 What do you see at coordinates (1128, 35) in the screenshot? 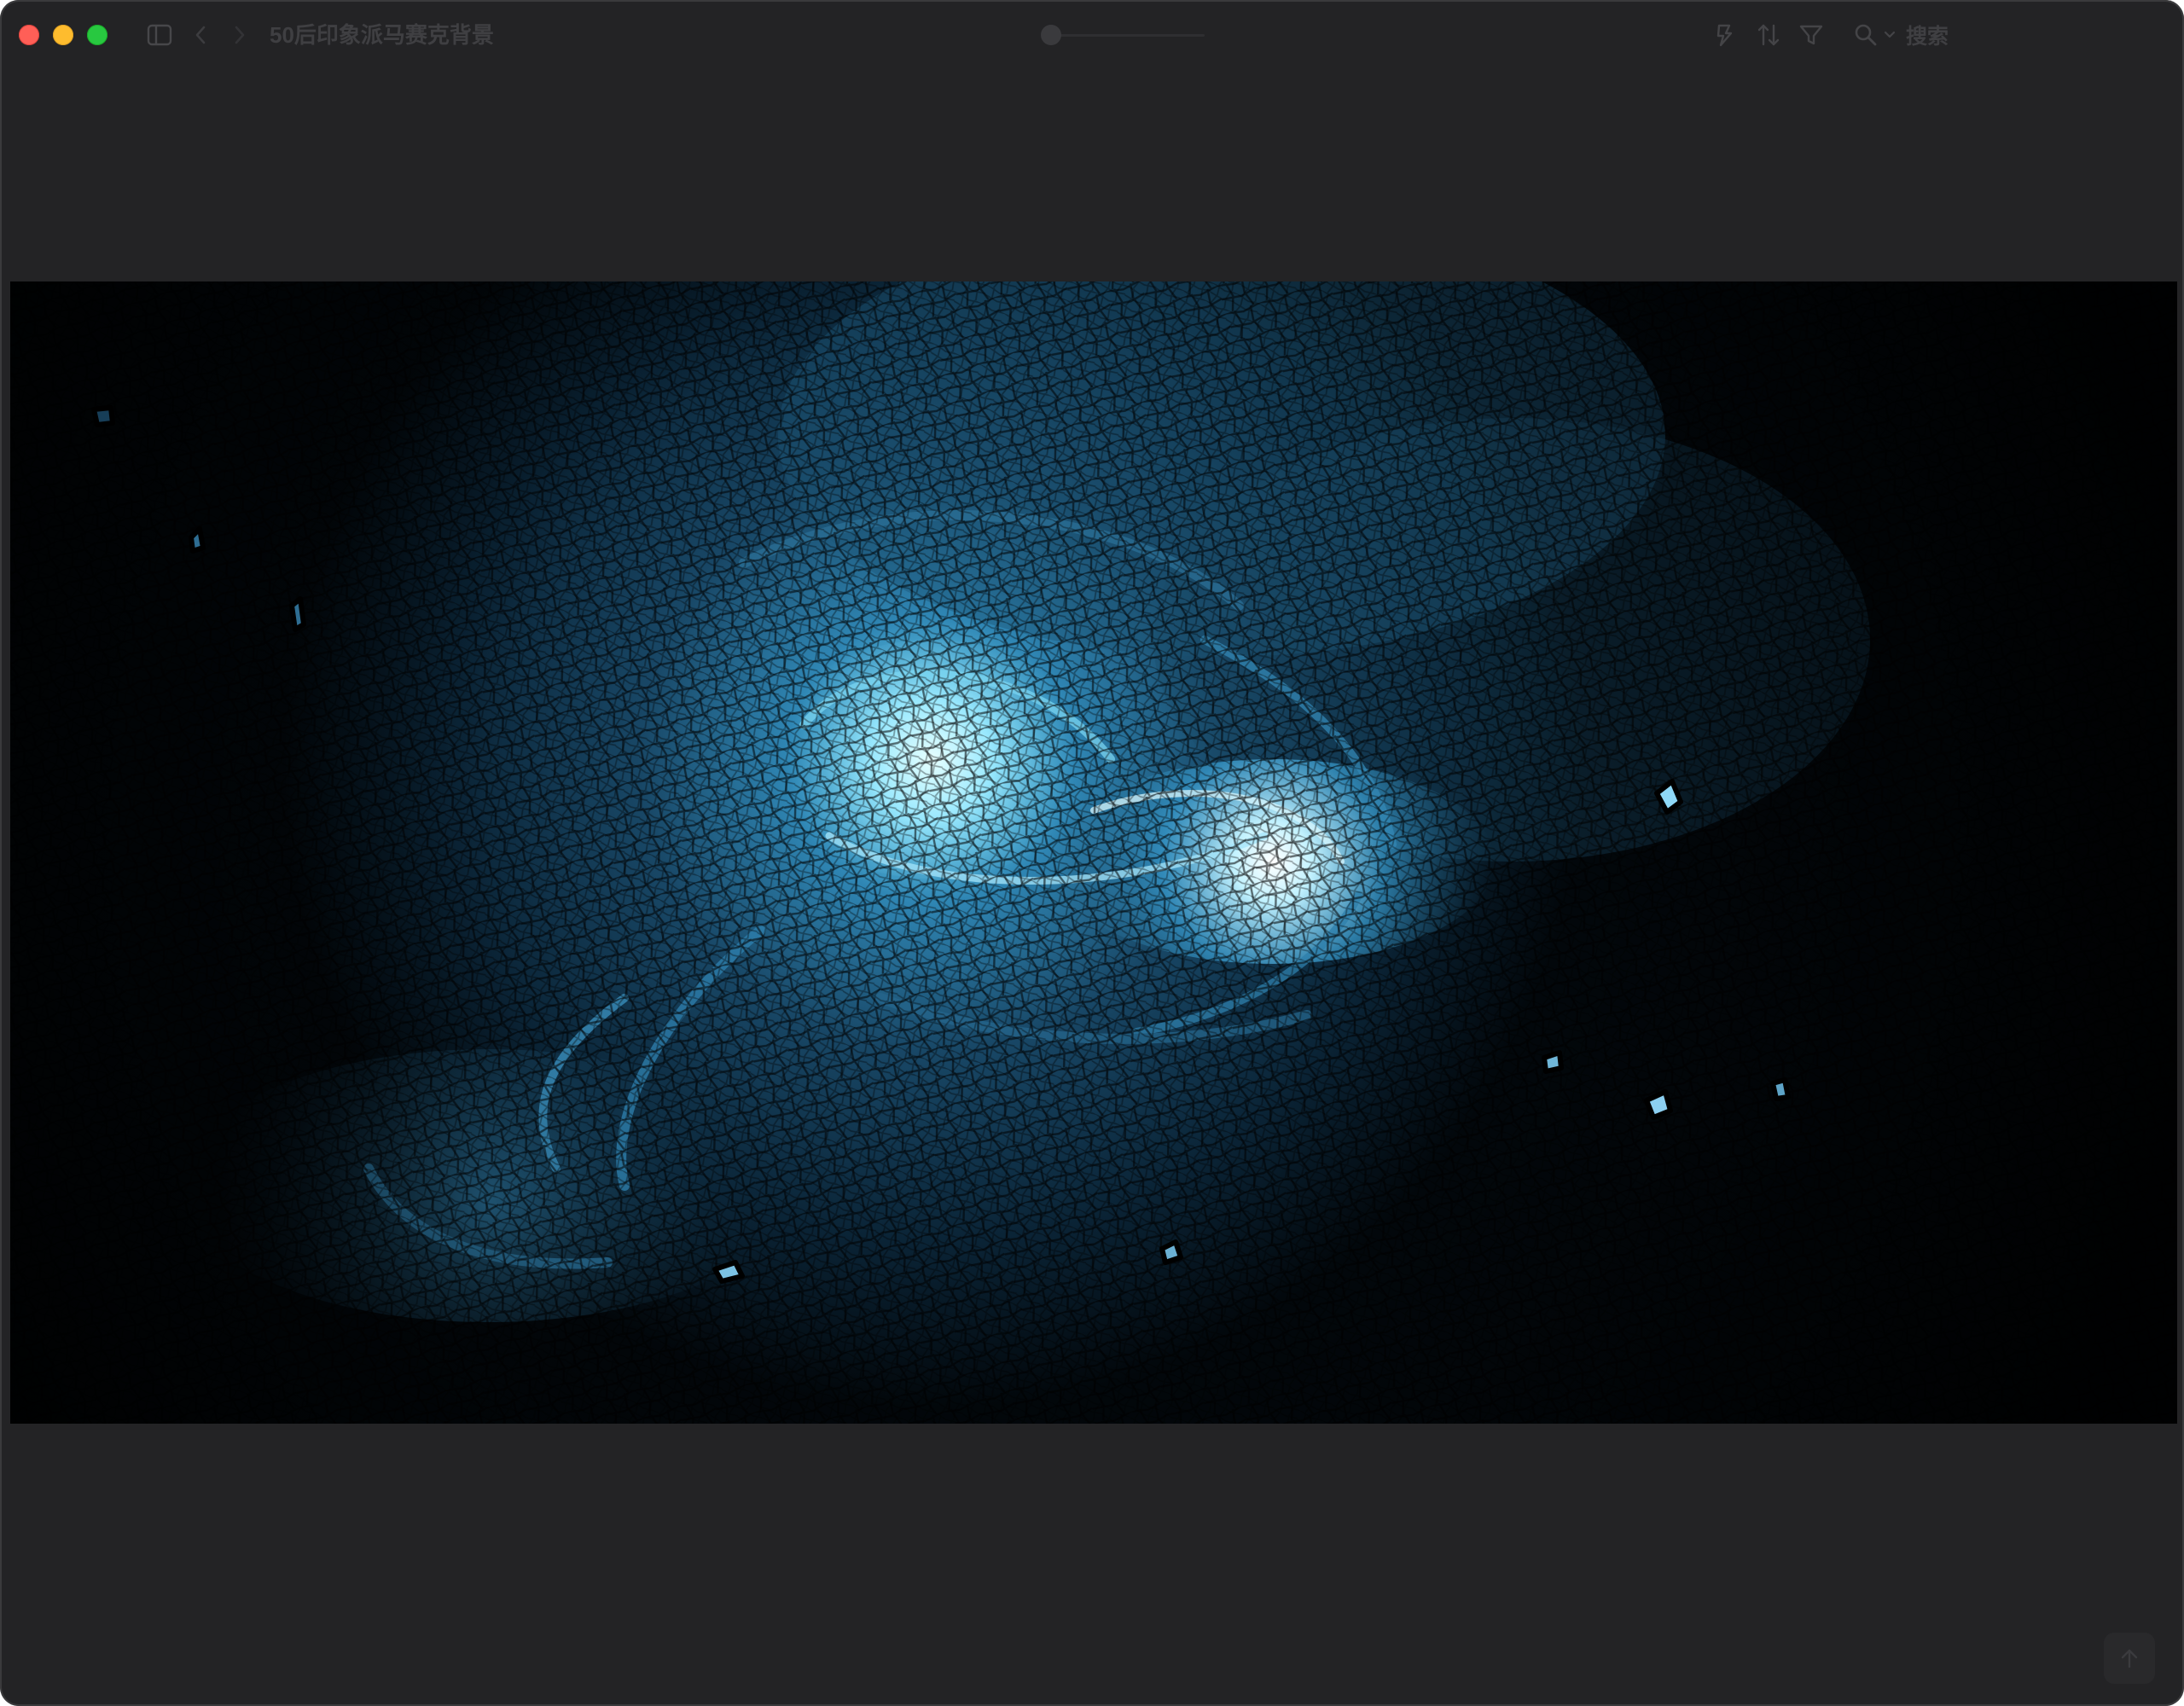
I see `zoom-slider-track` at bounding box center [1128, 35].